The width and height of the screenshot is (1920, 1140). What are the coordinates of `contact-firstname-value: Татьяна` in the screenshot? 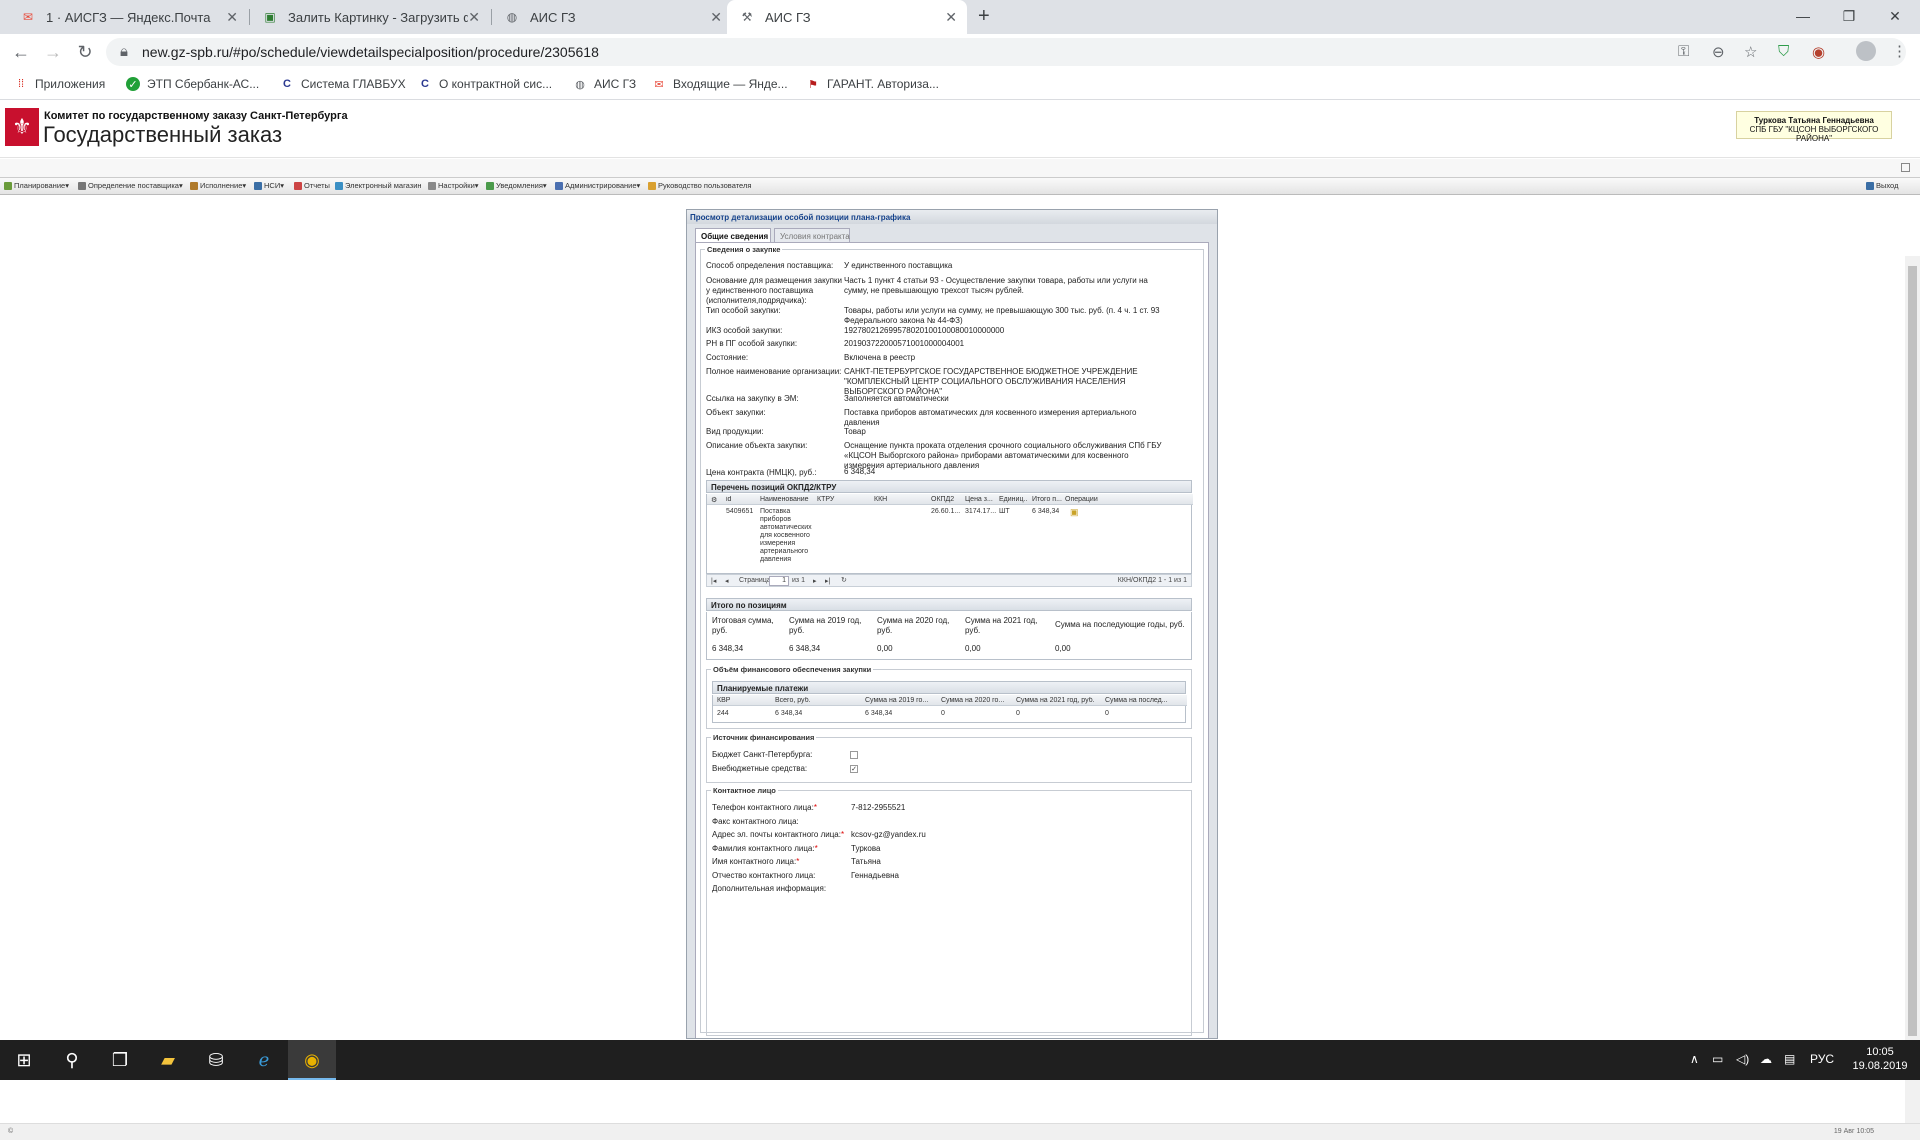 It's located at (866, 861).